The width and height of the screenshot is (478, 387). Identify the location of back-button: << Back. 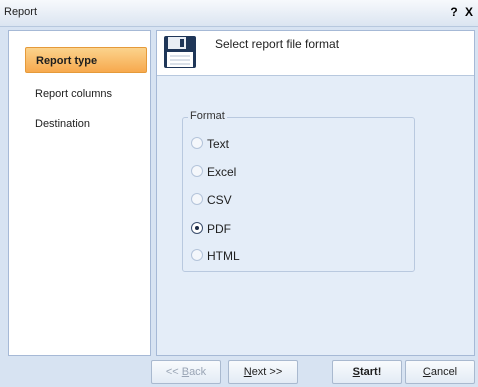
(186, 372).